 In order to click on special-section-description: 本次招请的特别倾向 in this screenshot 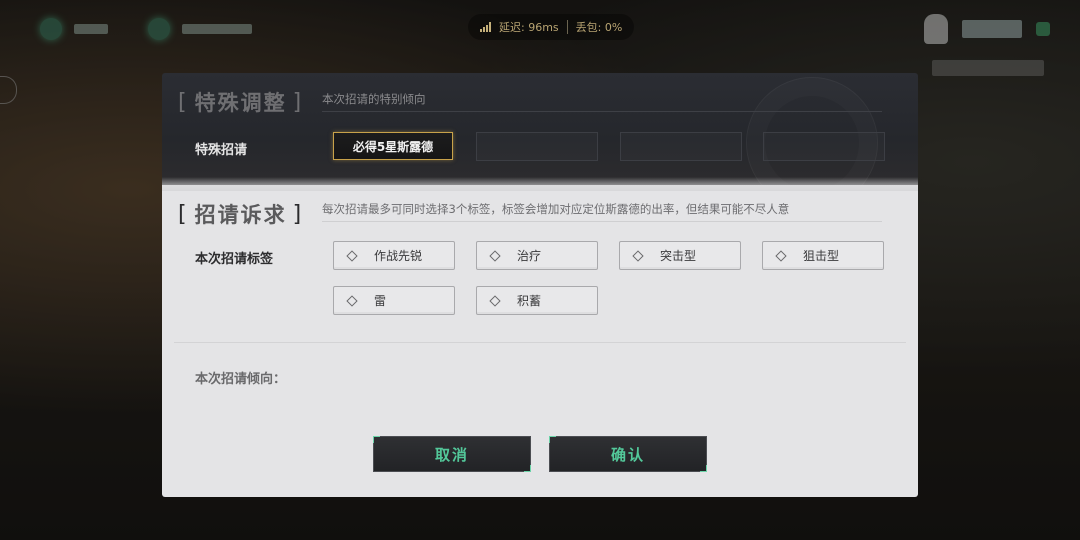, I will do `click(374, 99)`.